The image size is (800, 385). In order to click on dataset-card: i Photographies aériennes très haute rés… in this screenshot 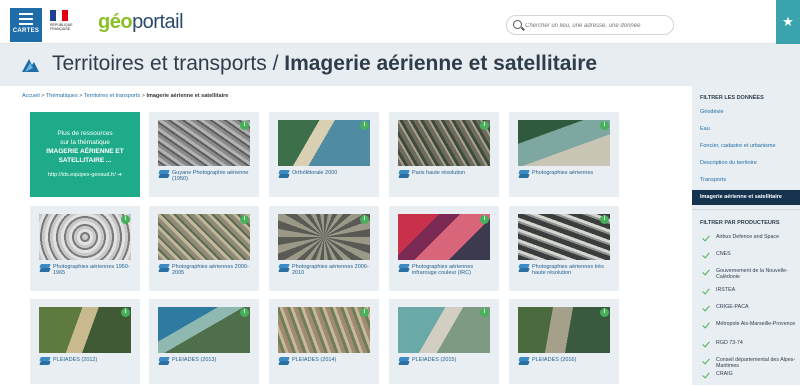, I will do `click(564, 248)`.